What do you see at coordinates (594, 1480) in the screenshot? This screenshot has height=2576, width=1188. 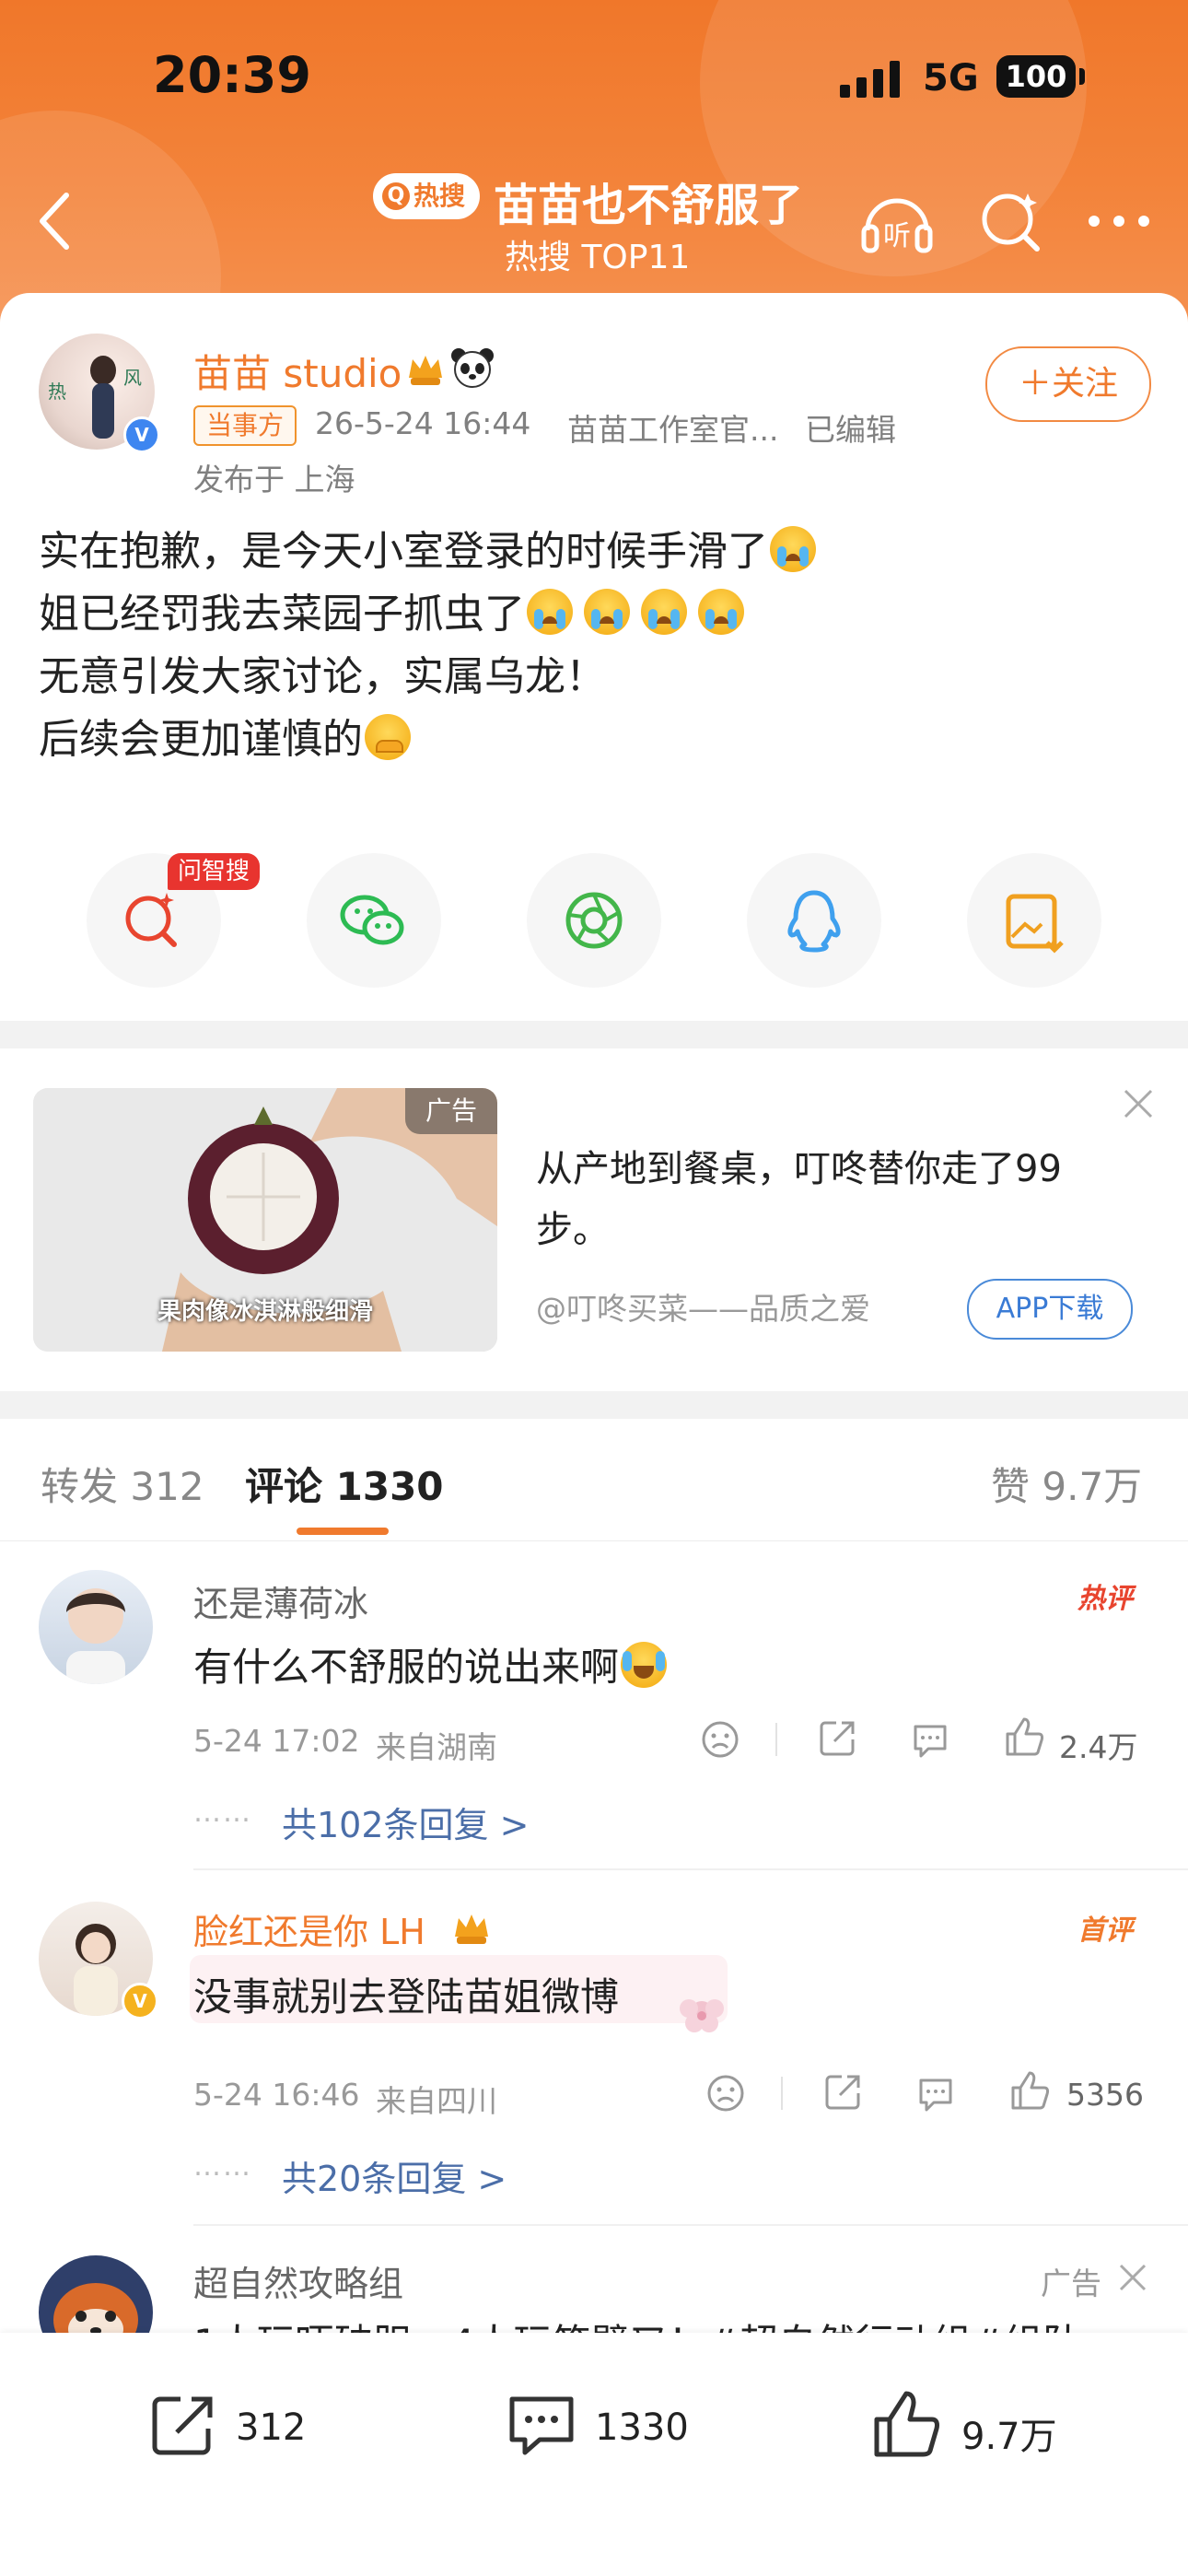 I see `interaction-tabs: 转发 312 评论 1330 赞 9.7万` at bounding box center [594, 1480].